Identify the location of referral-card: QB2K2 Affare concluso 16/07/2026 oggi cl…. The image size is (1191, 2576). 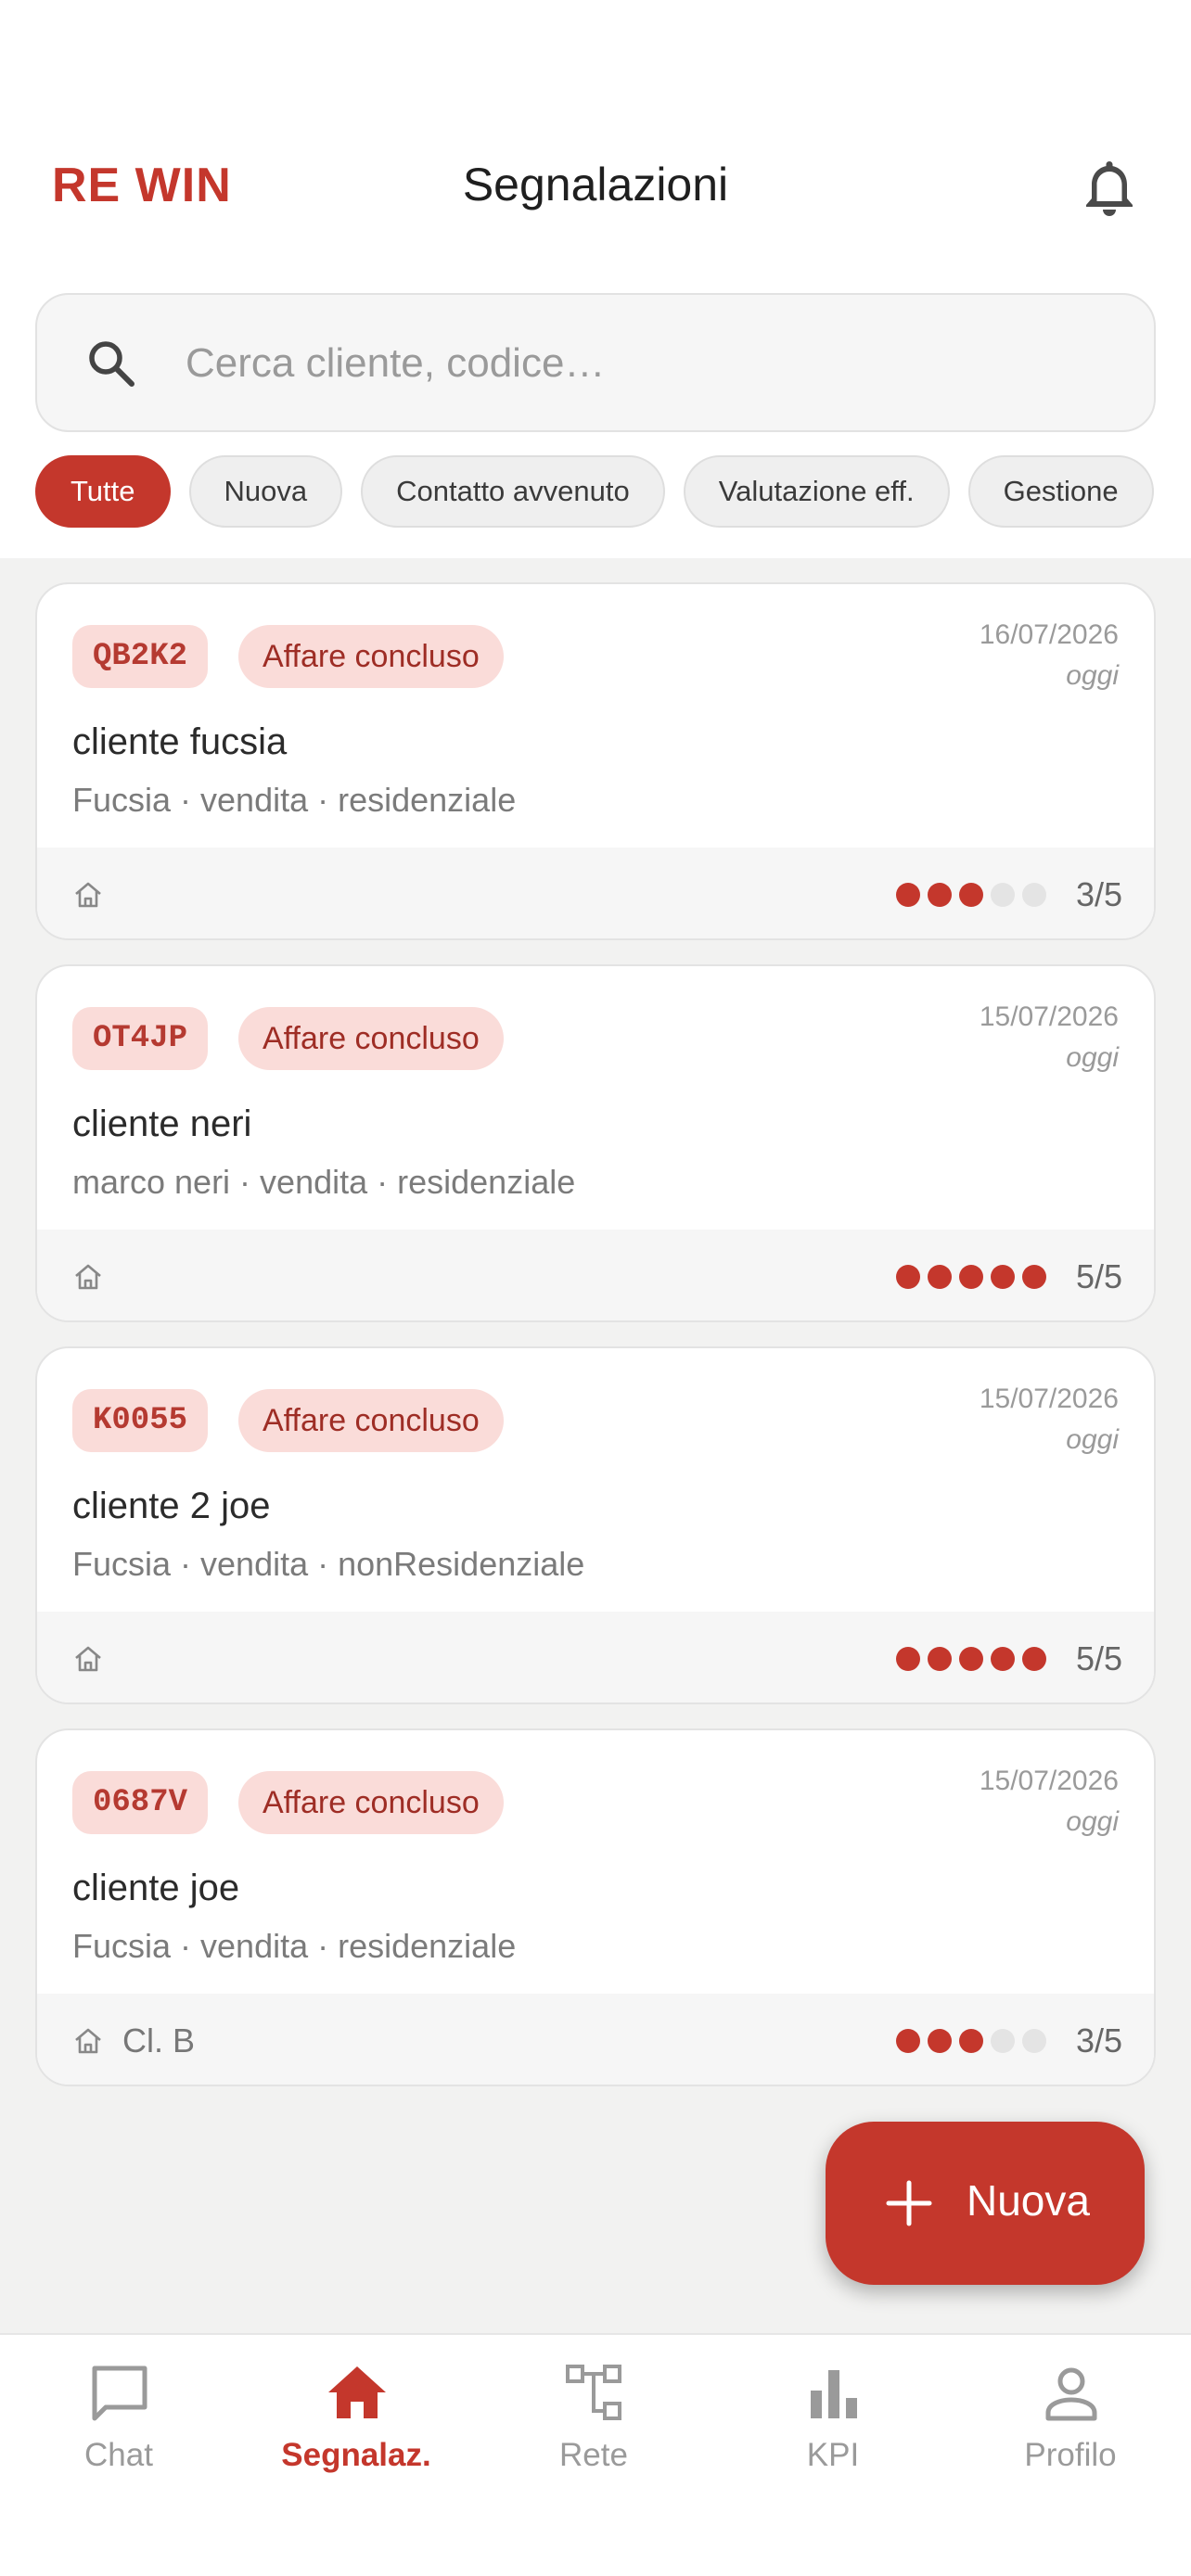
(595, 761).